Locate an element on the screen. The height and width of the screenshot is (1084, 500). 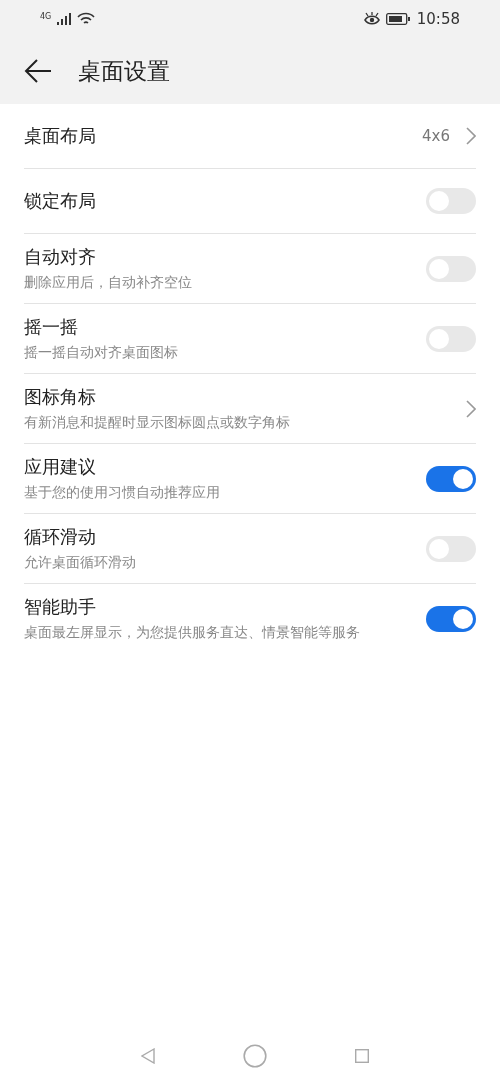
setting-description: 允许桌面循环滑动 is located at coordinates (80, 562).